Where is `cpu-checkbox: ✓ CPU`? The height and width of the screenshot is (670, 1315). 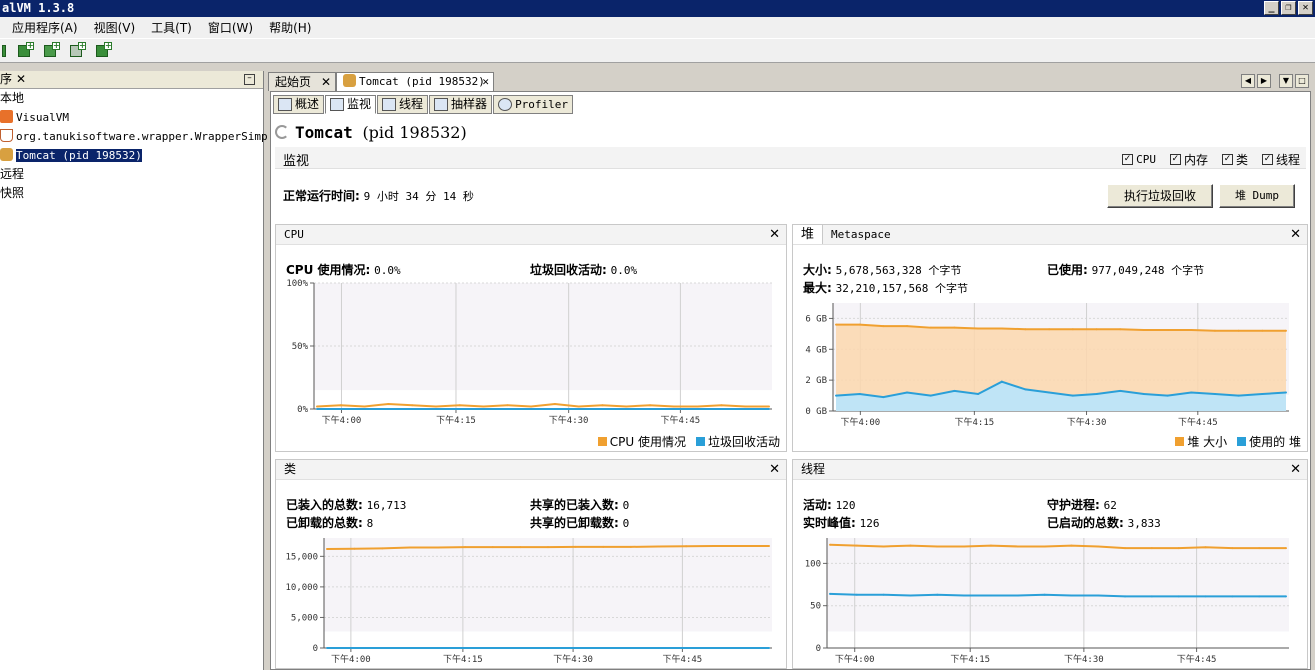
cpu-checkbox: ✓ CPU is located at coordinates (1139, 159).